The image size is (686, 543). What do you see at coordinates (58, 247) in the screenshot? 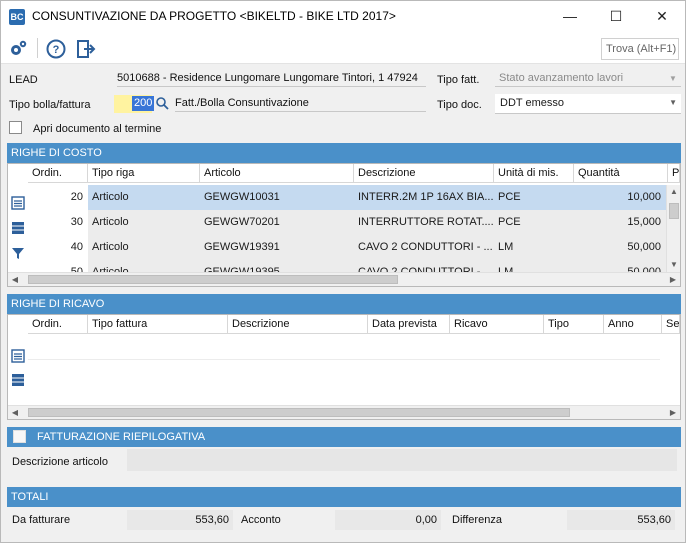
I see `cell-ordin: 40` at bounding box center [58, 247].